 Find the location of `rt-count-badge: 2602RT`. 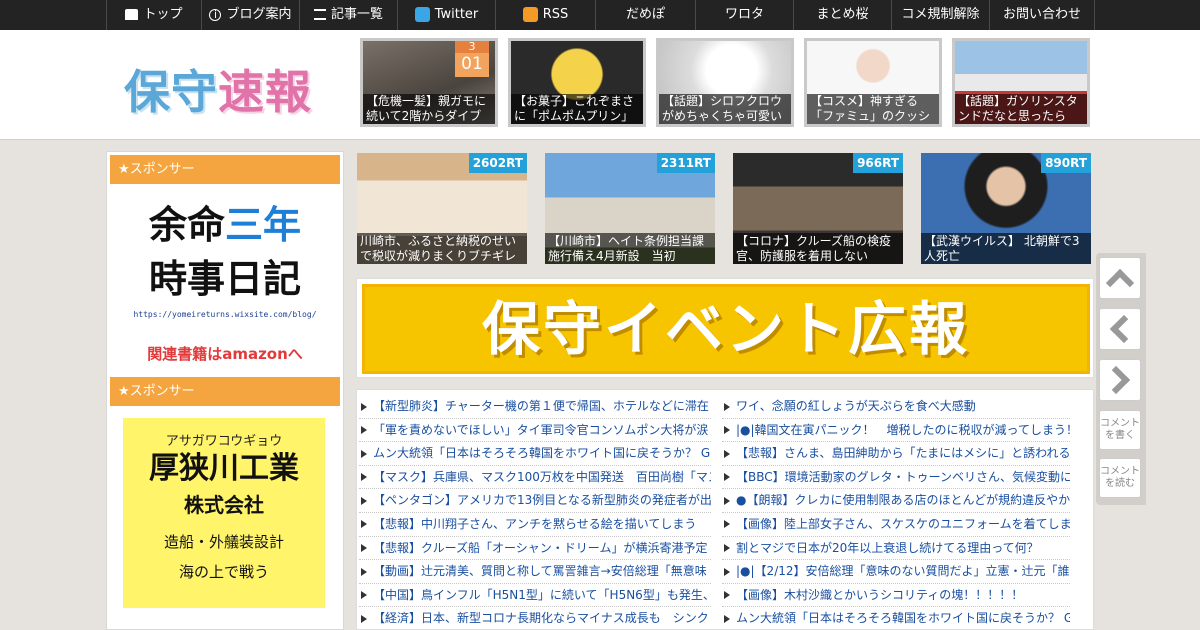

rt-count-badge: 2602RT is located at coordinates (497, 163).